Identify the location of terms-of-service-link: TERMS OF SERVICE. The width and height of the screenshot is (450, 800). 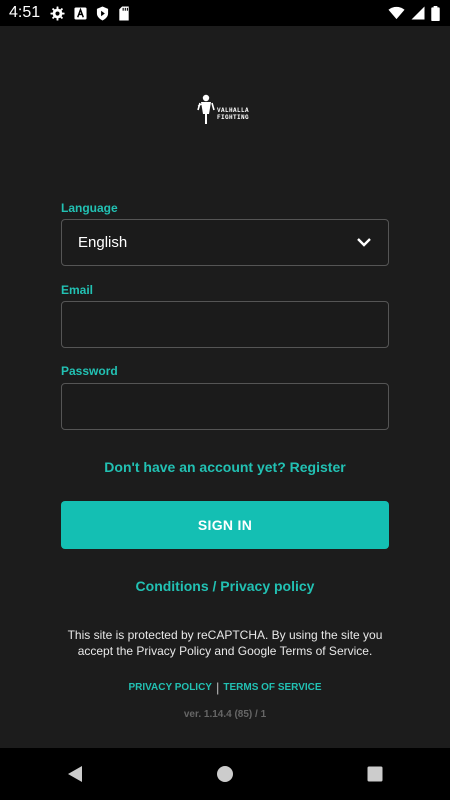
(272, 687).